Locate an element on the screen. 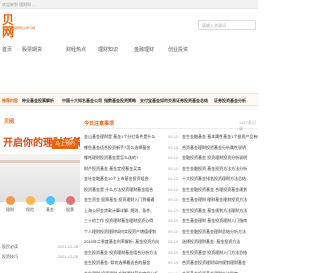  news-link-right: 金生投资基金 基金规划方法理财方法 is located at coordinates (220, 211).